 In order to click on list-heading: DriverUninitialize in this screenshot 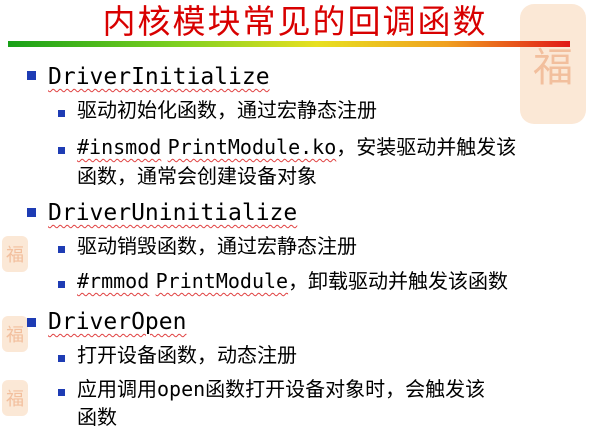, I will do `click(173, 213)`.